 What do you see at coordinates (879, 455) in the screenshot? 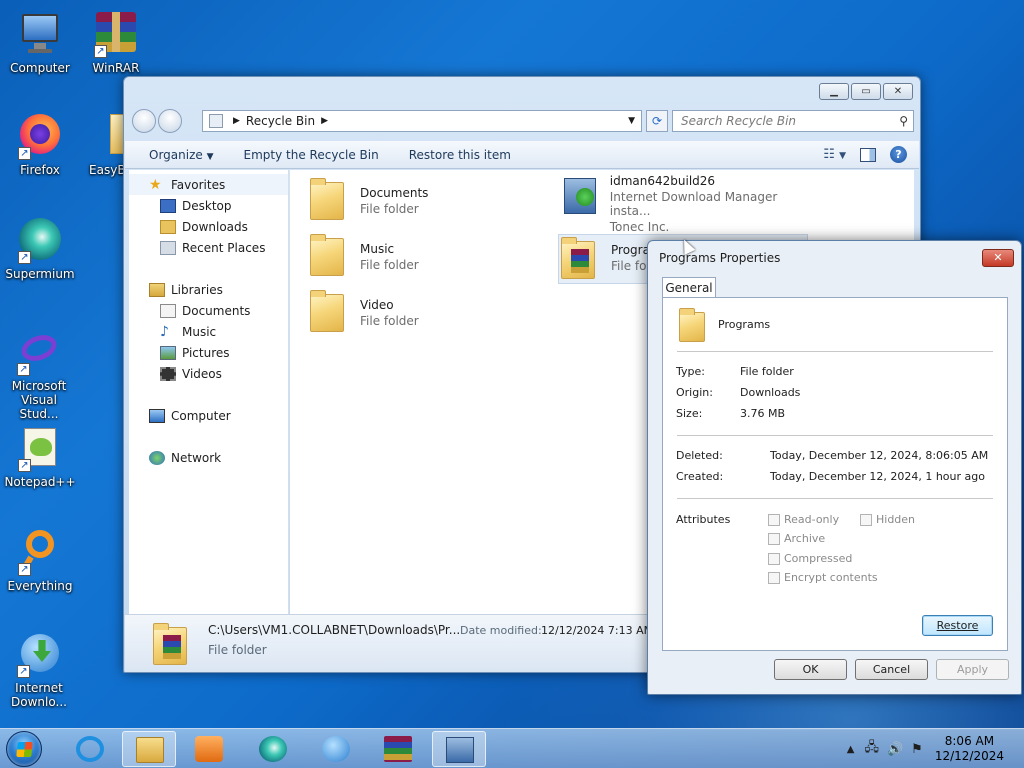
I see `deleted-value: Today, December 12, 2024, 8:06:05 AM` at bounding box center [879, 455].